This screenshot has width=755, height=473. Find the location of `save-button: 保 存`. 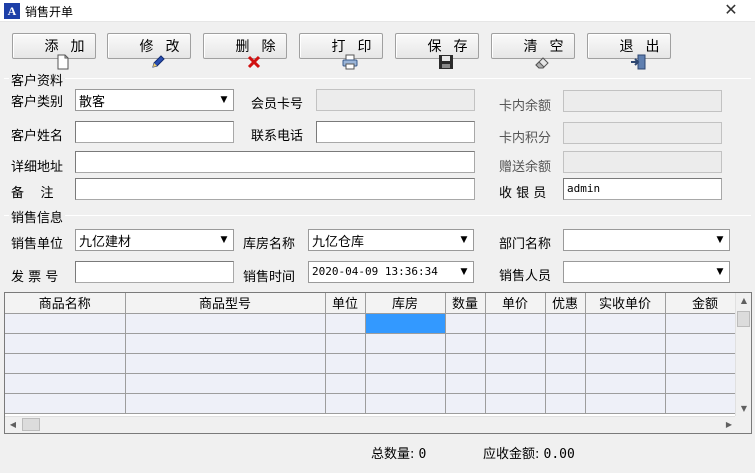

save-button: 保 存 is located at coordinates (437, 51).